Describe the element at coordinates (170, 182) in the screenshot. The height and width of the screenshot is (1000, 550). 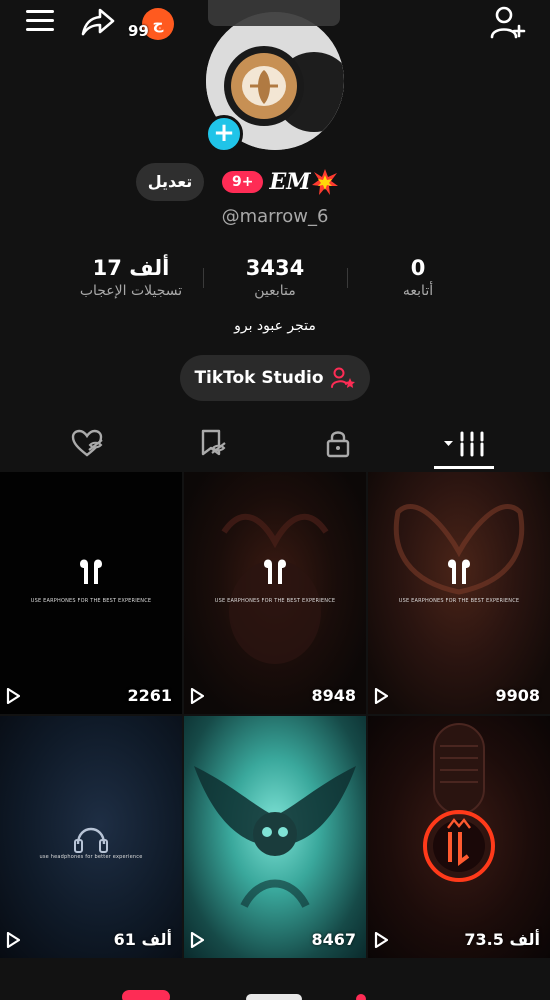
I see `edit-profile-button: تعديل` at that location.